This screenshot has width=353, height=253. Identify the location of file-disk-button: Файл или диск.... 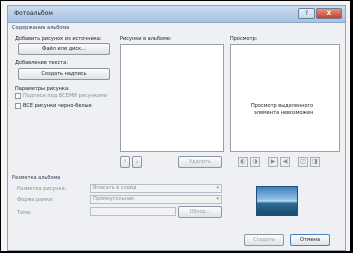
(64, 49).